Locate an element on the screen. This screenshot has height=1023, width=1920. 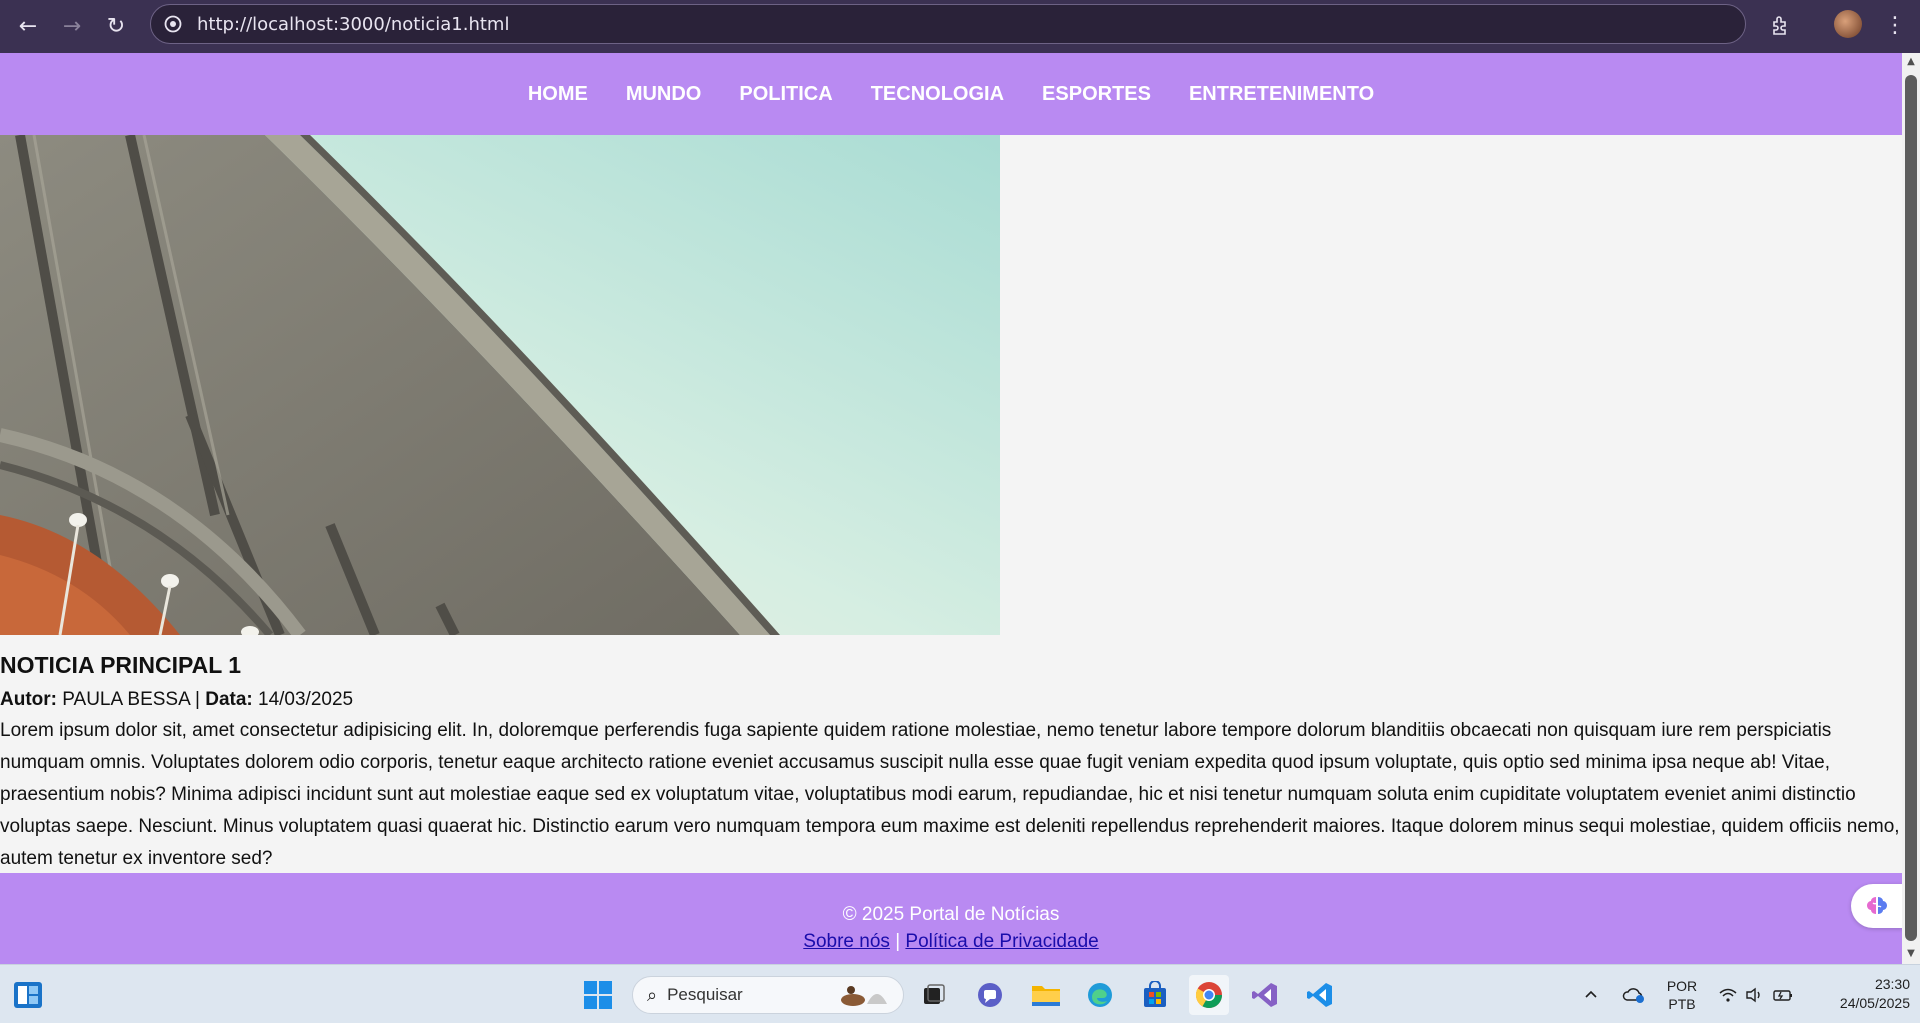
reload-icon: ↻ is located at coordinates (116, 27).